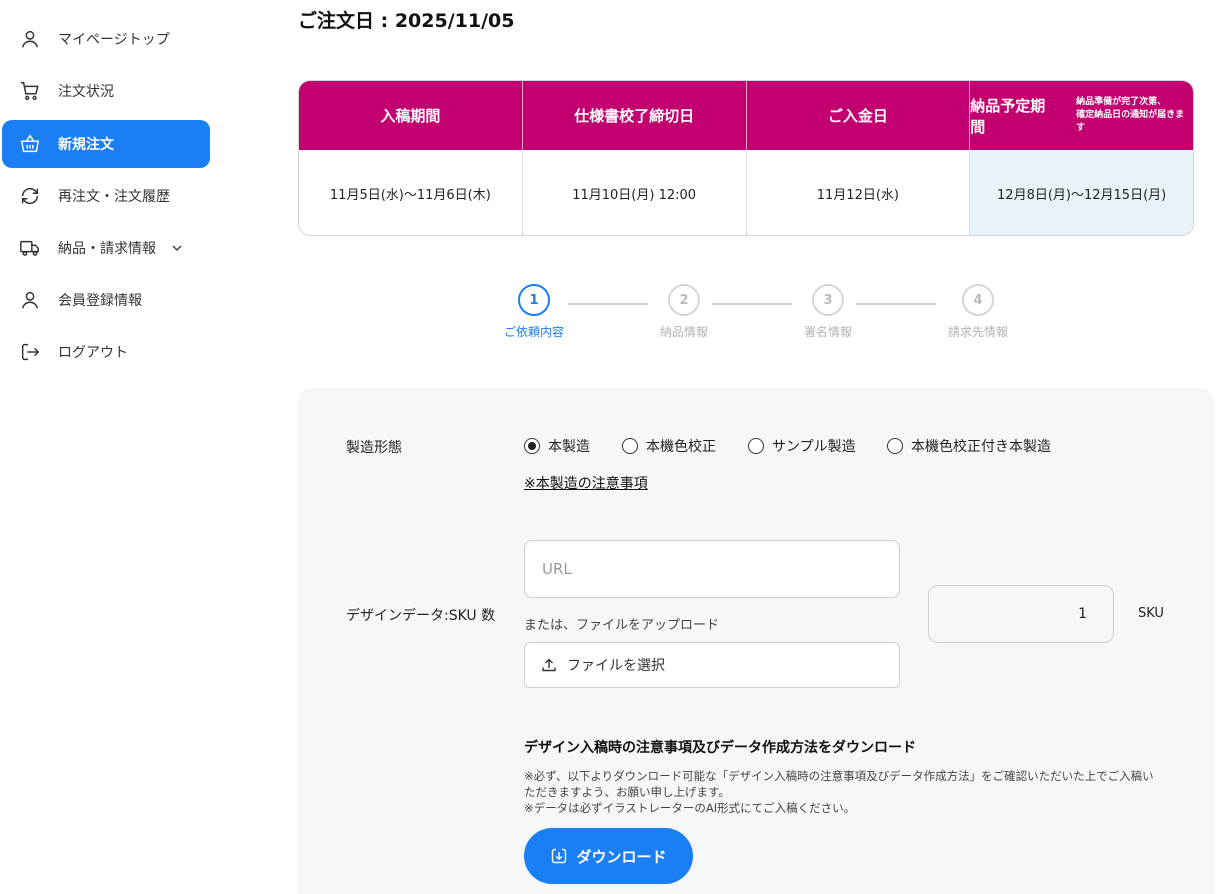 This screenshot has width=1223, height=894. Describe the element at coordinates (1021, 614) in the screenshot. I see `sku-count-input: 1` at that location.